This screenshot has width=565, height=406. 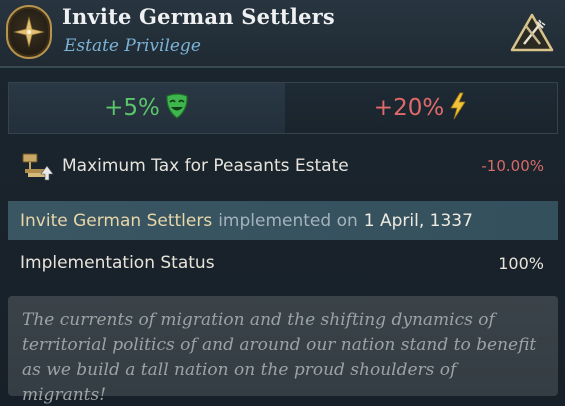 I want to click on implementation-status-value: 100%, so click(x=521, y=263).